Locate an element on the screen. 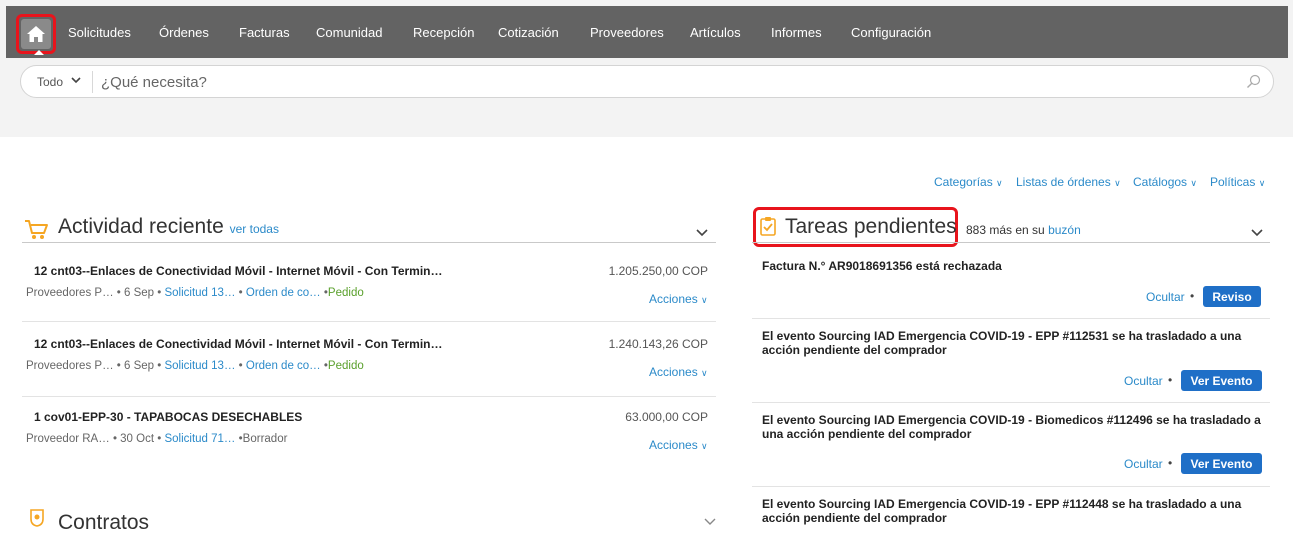 The height and width of the screenshot is (537, 1293). task-text: Factura N.° AR9018691356 está rechazada is located at coordinates (1017, 266).